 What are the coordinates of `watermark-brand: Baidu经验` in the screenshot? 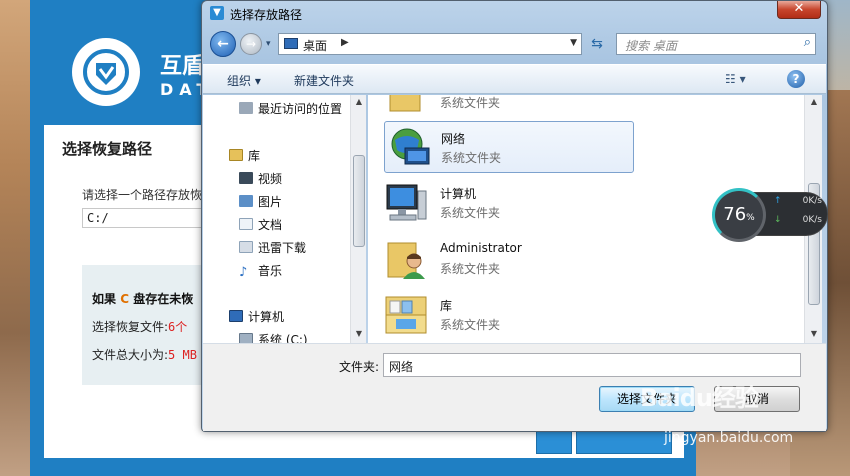 It's located at (699, 398).